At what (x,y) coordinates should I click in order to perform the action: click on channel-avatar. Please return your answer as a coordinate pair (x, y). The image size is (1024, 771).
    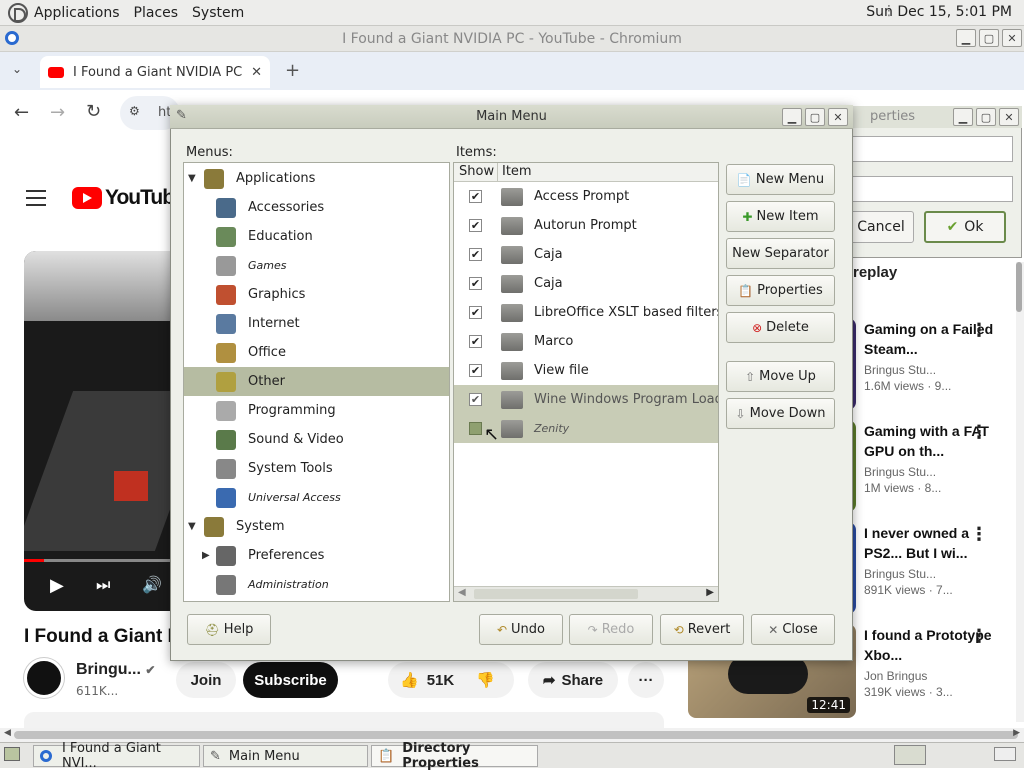
    Looking at the image, I should click on (44, 678).